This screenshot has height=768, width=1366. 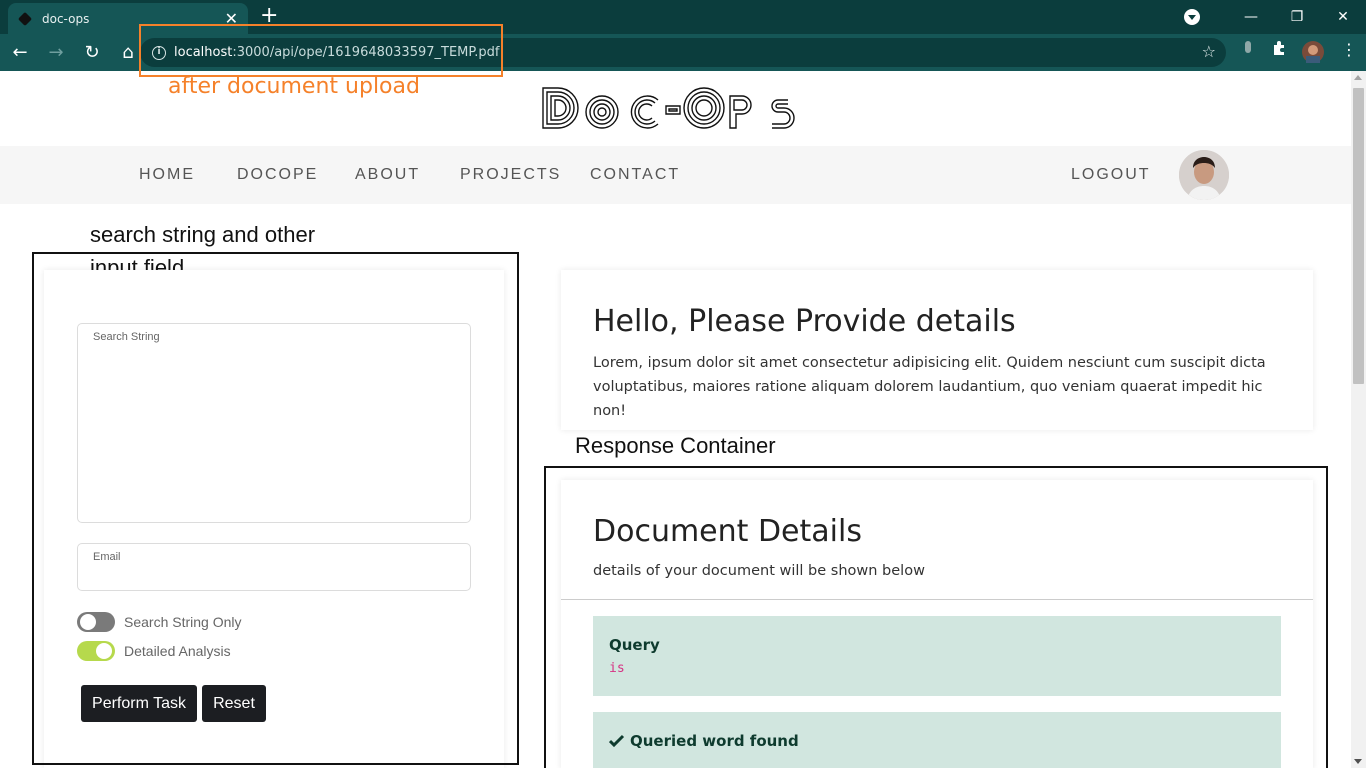 What do you see at coordinates (387, 175) in the screenshot?
I see `nav-about: ABOUT` at bounding box center [387, 175].